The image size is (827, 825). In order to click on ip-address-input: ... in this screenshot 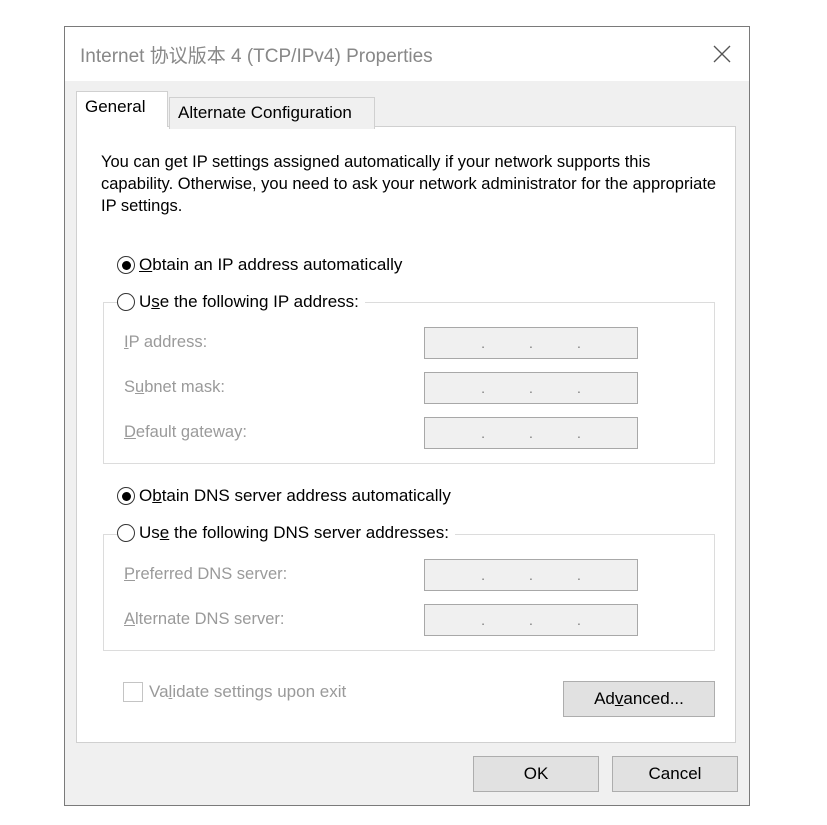, I will do `click(531, 343)`.